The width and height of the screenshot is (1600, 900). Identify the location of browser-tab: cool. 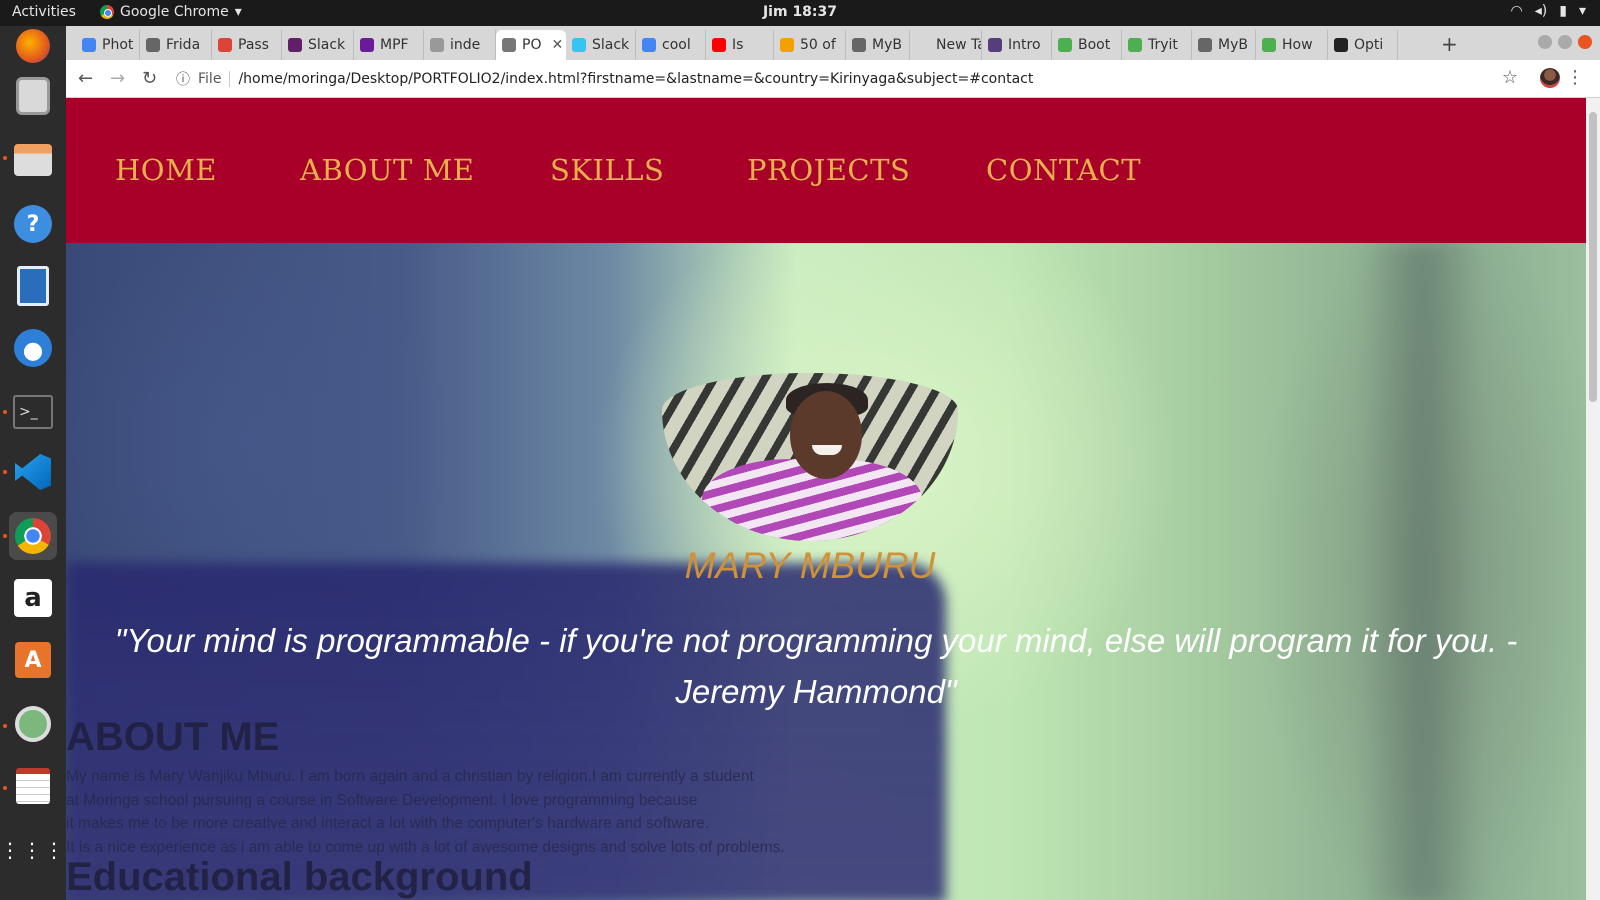
(671, 45).